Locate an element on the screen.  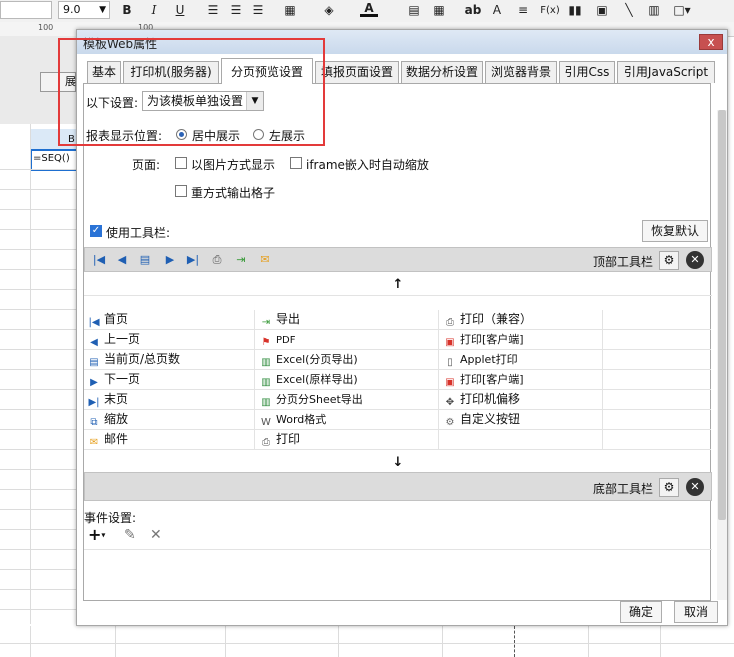
merge-icon: ▤ is located at coordinates (414, 10).